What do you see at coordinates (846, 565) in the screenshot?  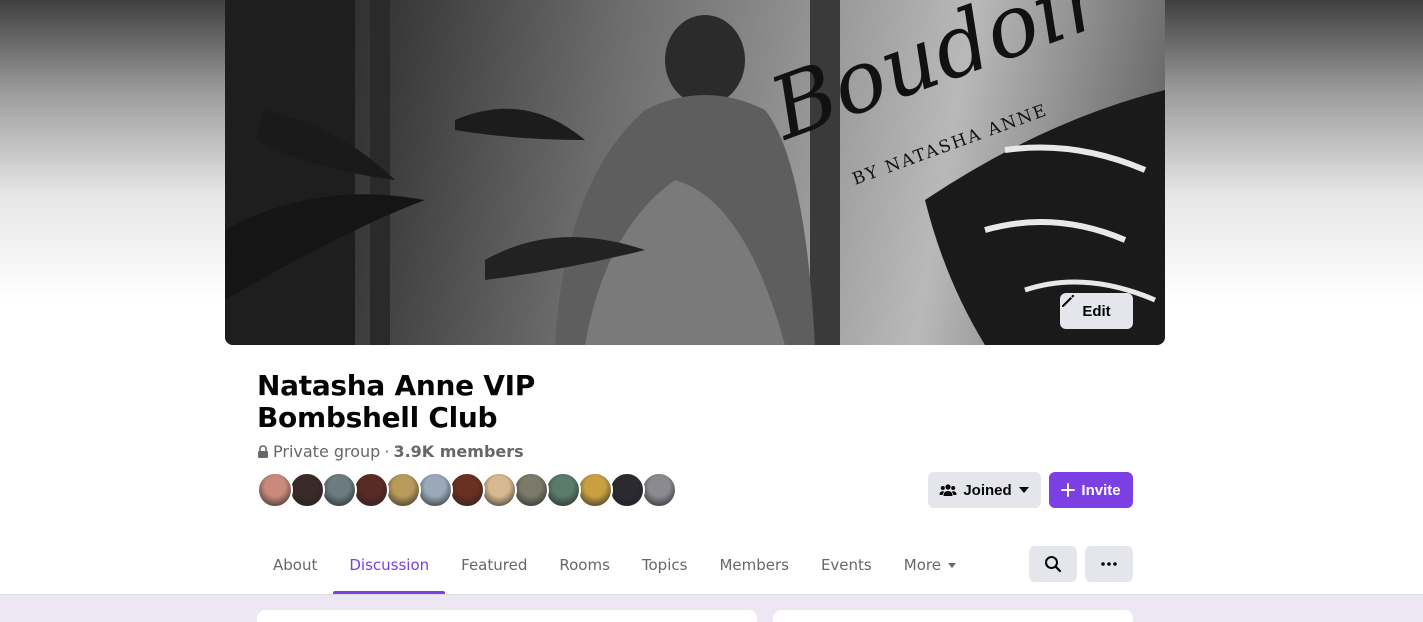 I see `tab-events: Events` at bounding box center [846, 565].